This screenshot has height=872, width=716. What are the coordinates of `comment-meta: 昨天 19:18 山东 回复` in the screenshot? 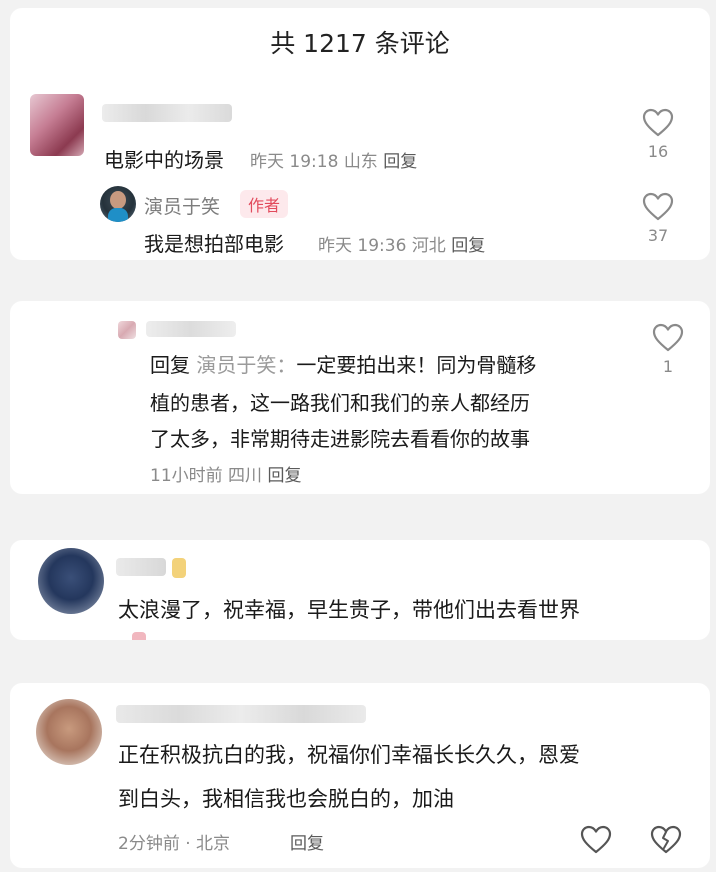 It's located at (333, 159).